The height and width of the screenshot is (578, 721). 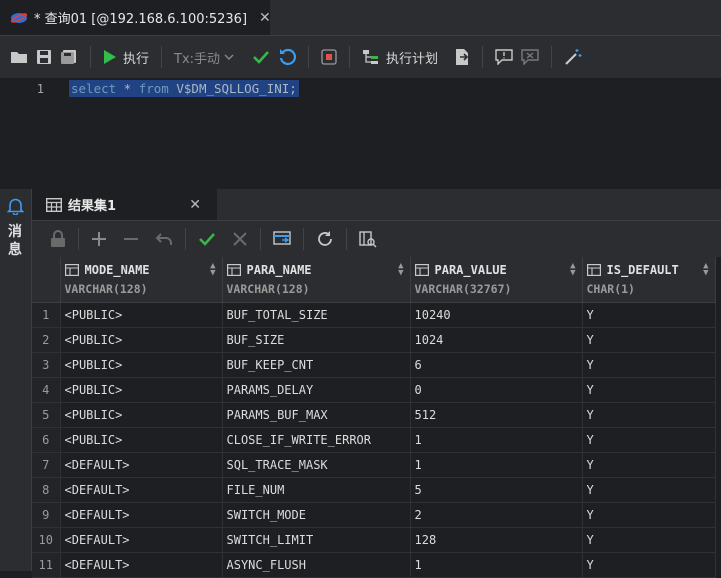 I want to click on table-row: 8 <DEFAULT> FILE_NUM 5 Y, so click(x=374, y=490).